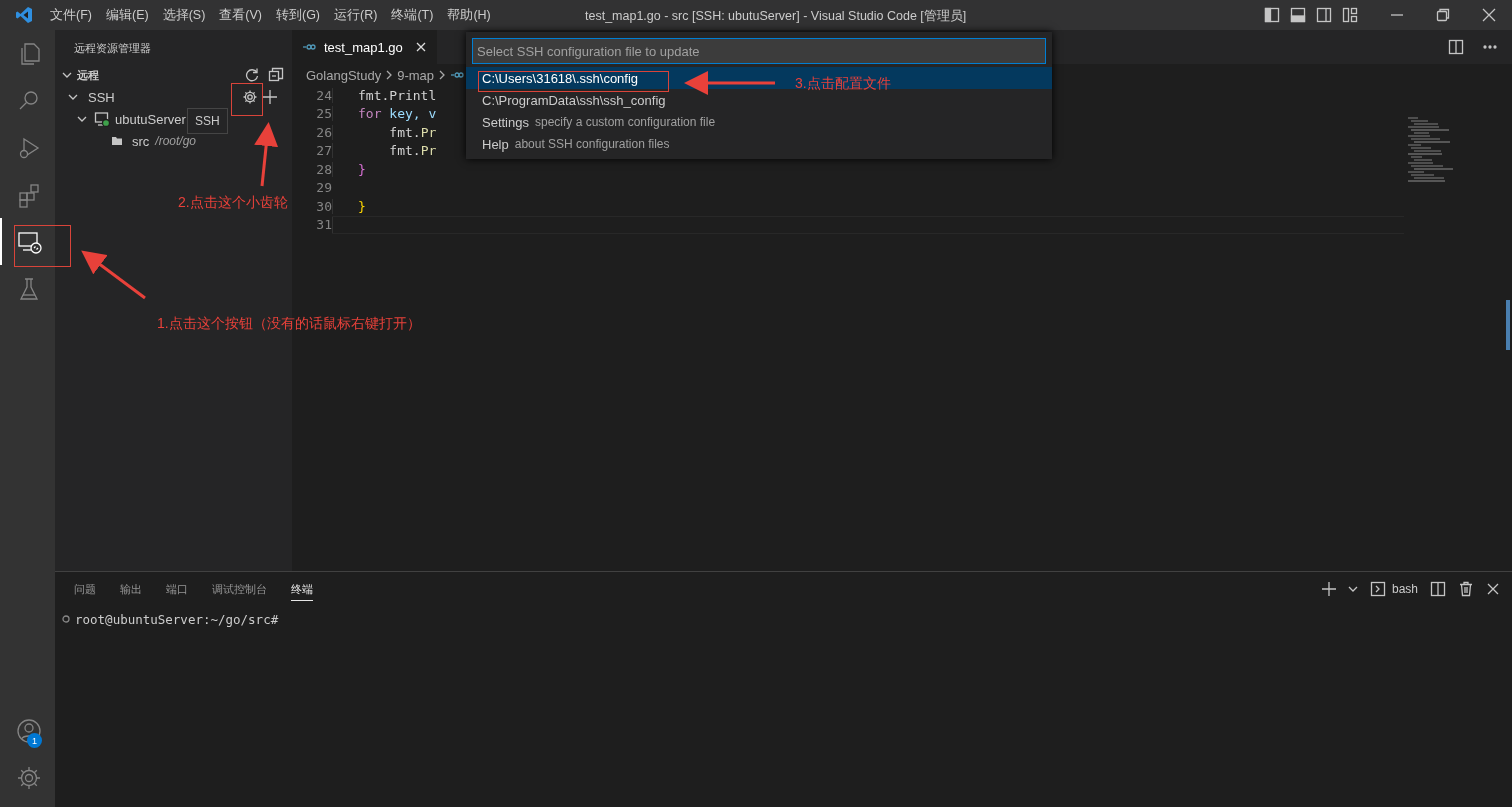 Image resolution: width=1512 pixels, height=807 pixels. What do you see at coordinates (298, 15) in the screenshot?
I see `menu-item: 转到(G)` at bounding box center [298, 15].